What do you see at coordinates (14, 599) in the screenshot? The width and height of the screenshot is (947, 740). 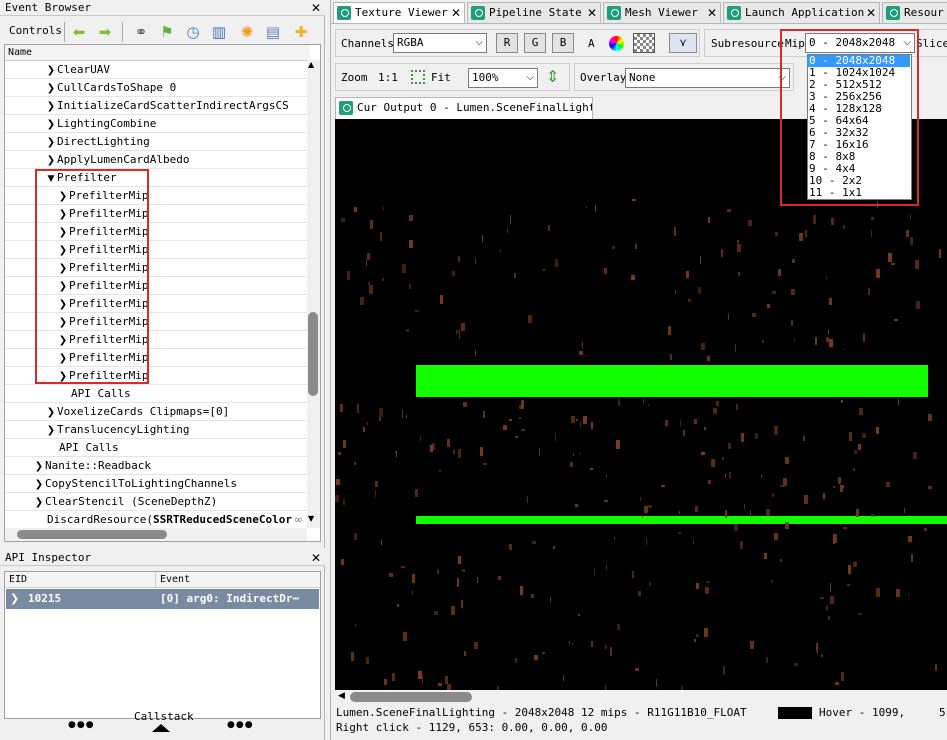 I see `expand-chevron-icon: ❯` at bounding box center [14, 599].